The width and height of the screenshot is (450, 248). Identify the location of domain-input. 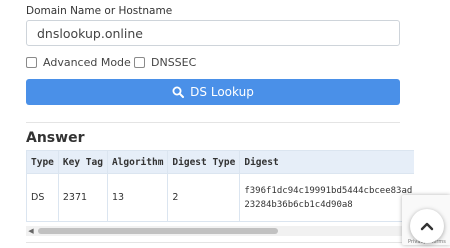
(213, 33).